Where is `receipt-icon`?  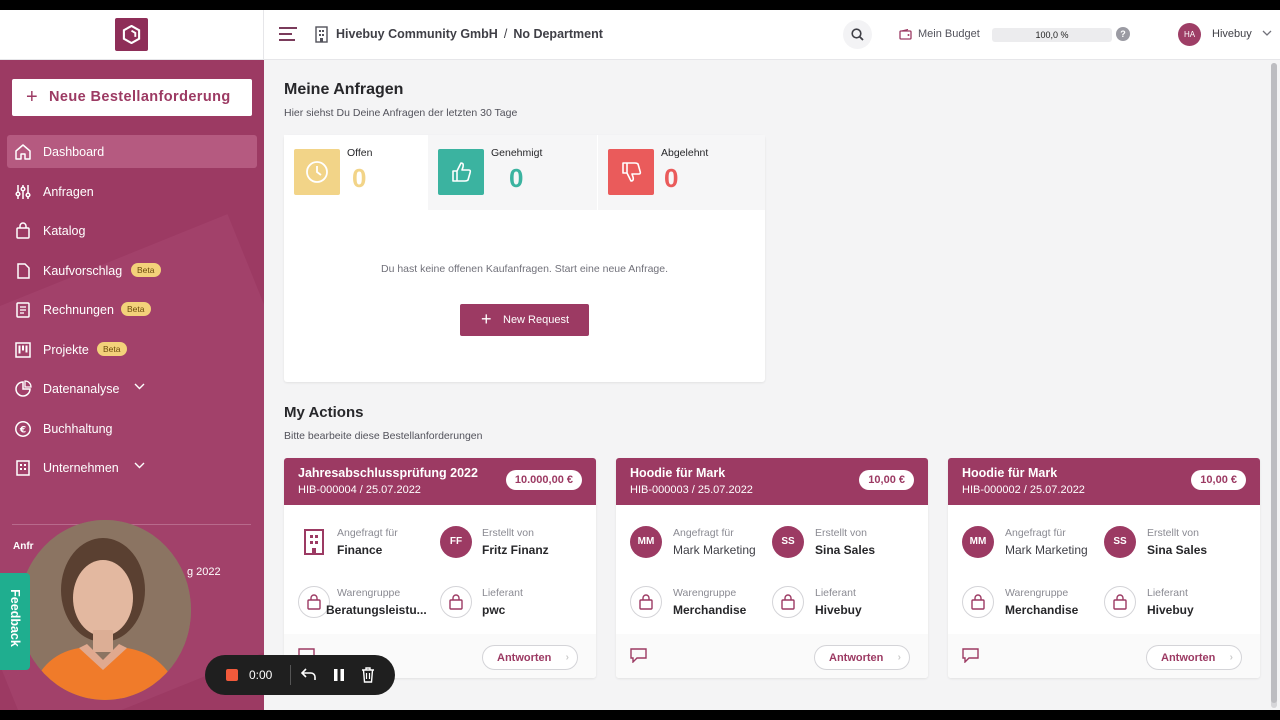 receipt-icon is located at coordinates (23, 310).